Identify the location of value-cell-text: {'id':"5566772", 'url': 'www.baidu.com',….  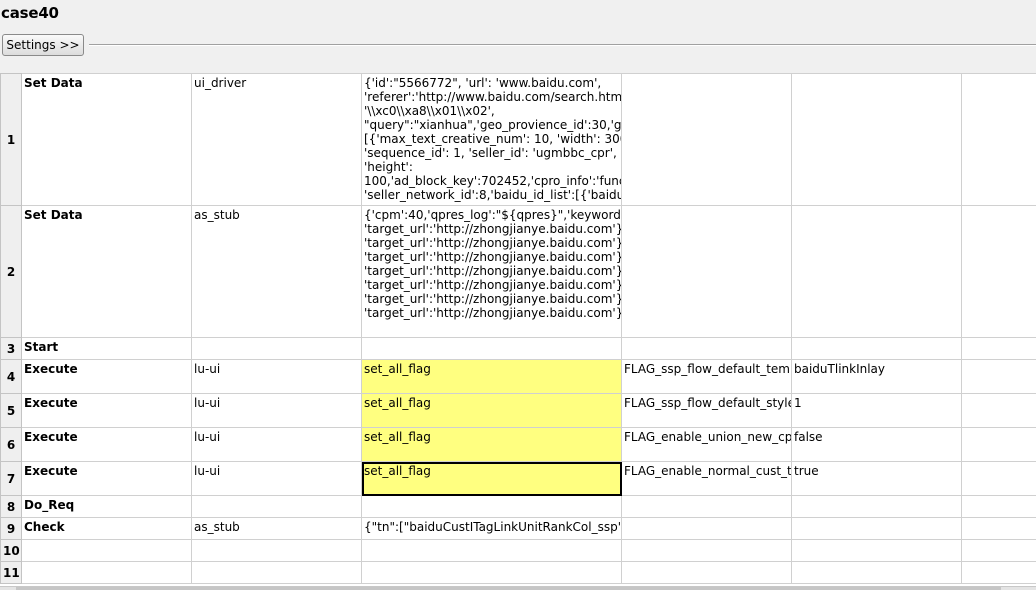
(491, 139).